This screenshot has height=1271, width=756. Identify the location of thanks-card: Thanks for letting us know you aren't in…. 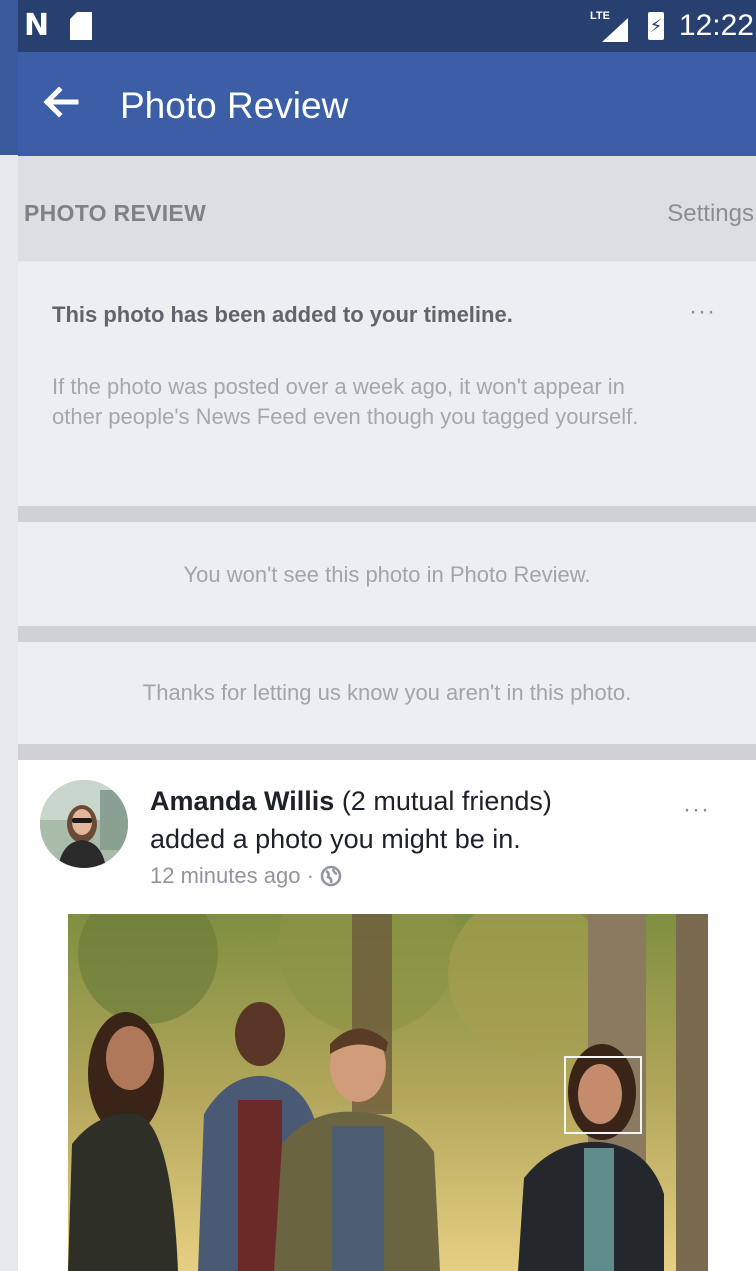
(387, 693).